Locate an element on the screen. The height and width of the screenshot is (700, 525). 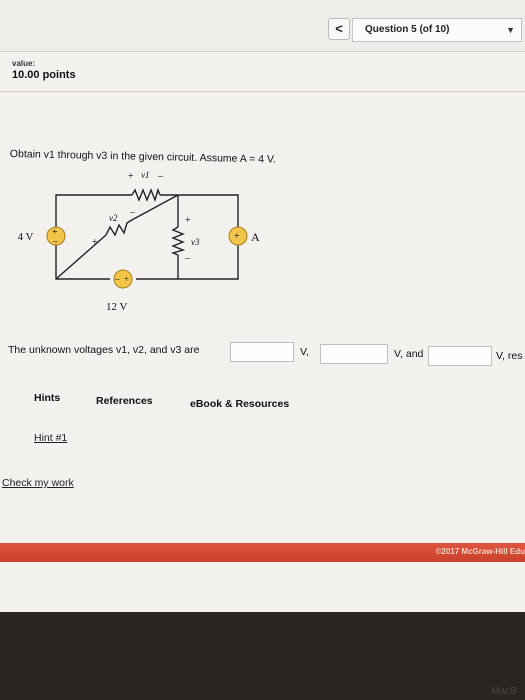
v3-answer-input is located at coordinates (460, 356).